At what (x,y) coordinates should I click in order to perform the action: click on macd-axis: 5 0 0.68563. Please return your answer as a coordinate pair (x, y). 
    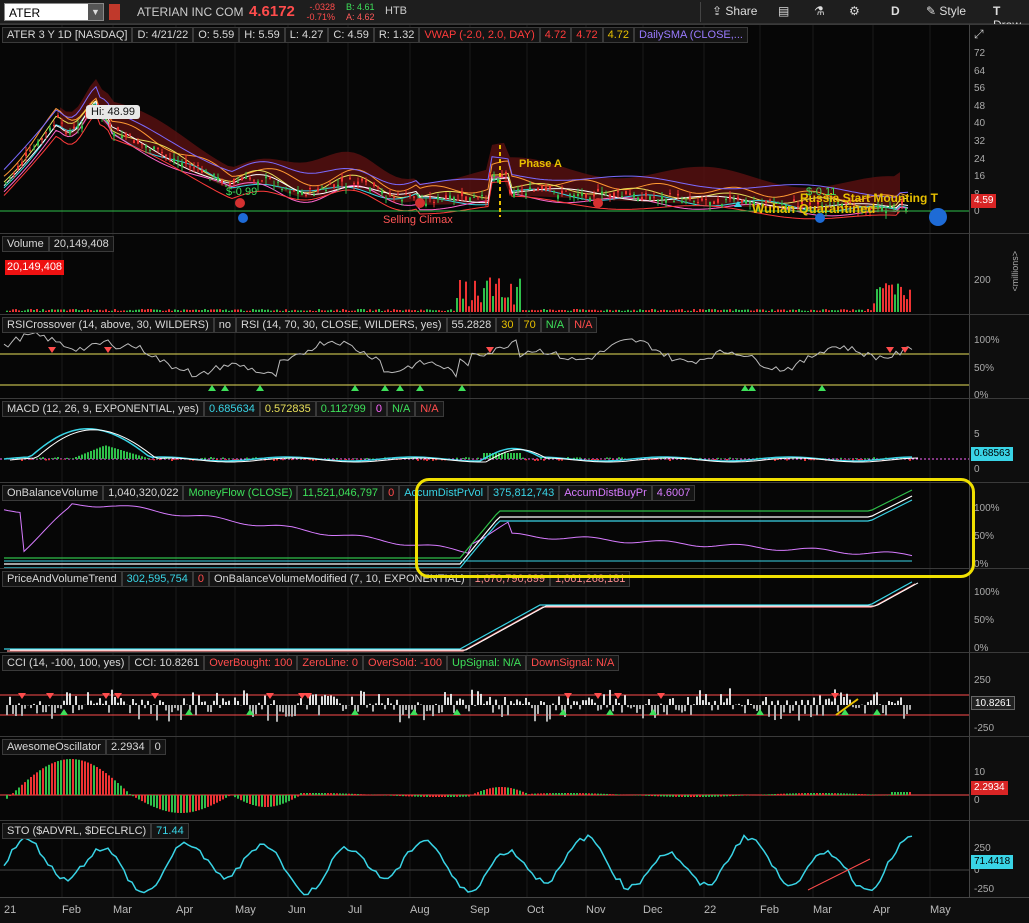
    Looking at the image, I should click on (999, 440).